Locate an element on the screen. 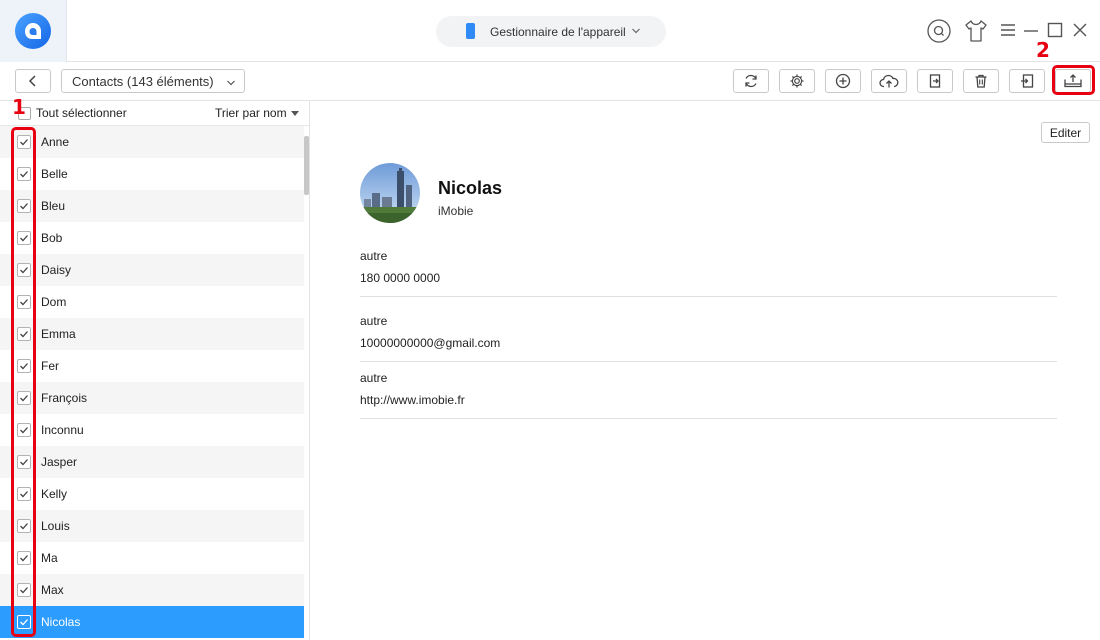  contact-name-label: Max is located at coordinates (52, 590).